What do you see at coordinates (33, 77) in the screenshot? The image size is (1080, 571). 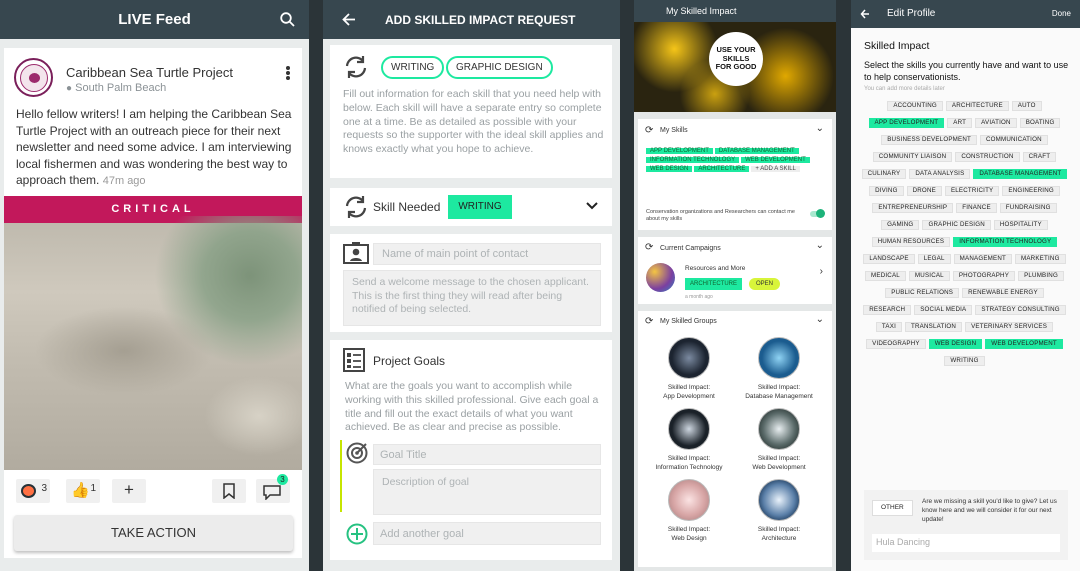 I see `org-avatar` at bounding box center [33, 77].